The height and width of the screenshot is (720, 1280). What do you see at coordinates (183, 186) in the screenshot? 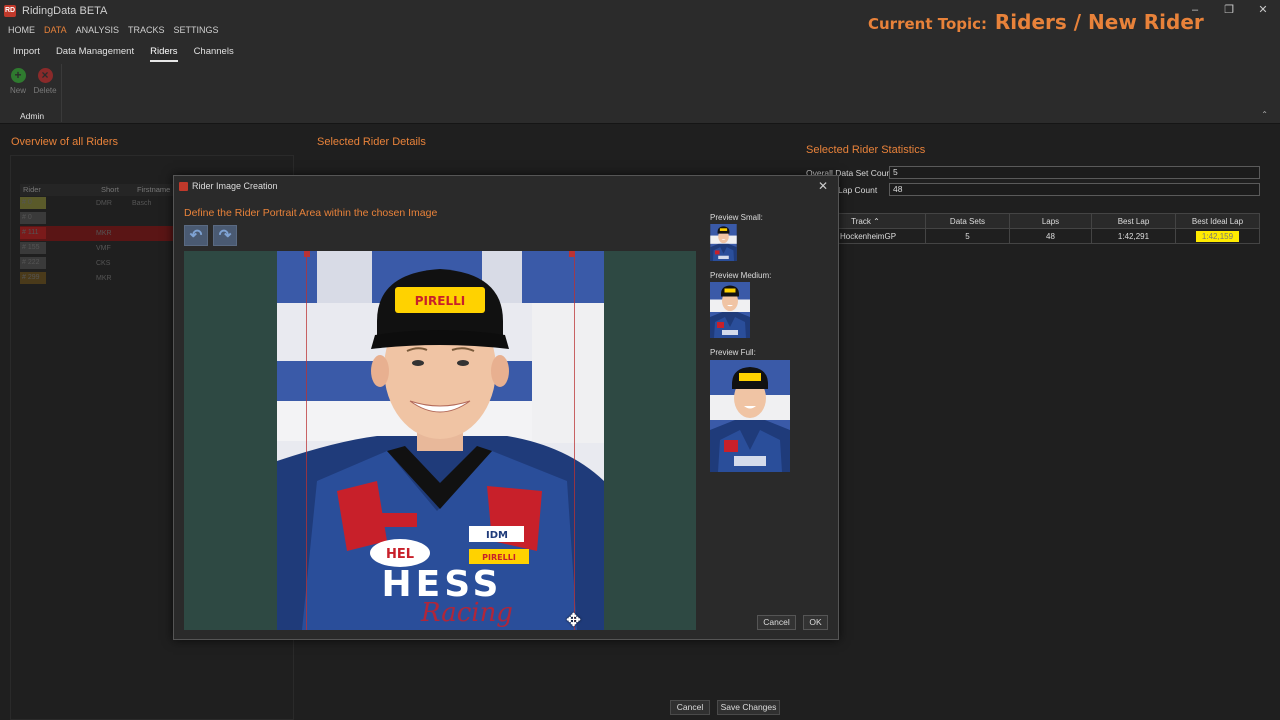
I see `dialog-app-icon` at bounding box center [183, 186].